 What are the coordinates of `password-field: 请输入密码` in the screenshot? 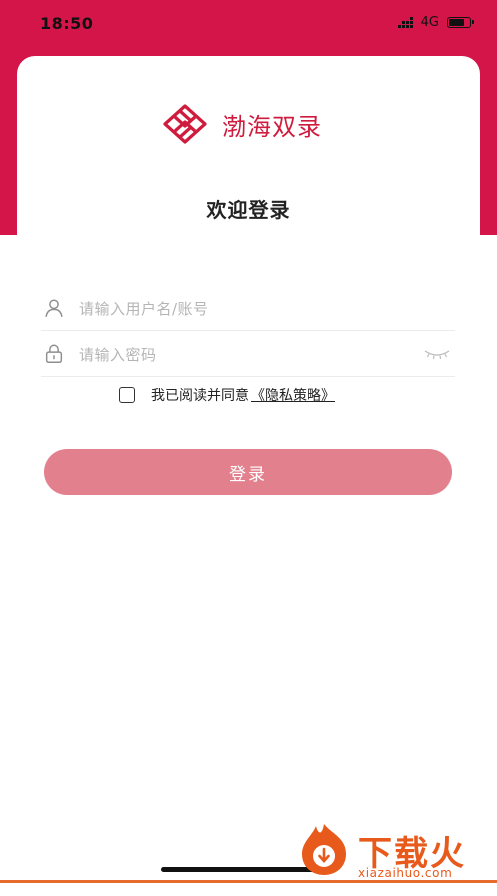 It's located at (248, 354).